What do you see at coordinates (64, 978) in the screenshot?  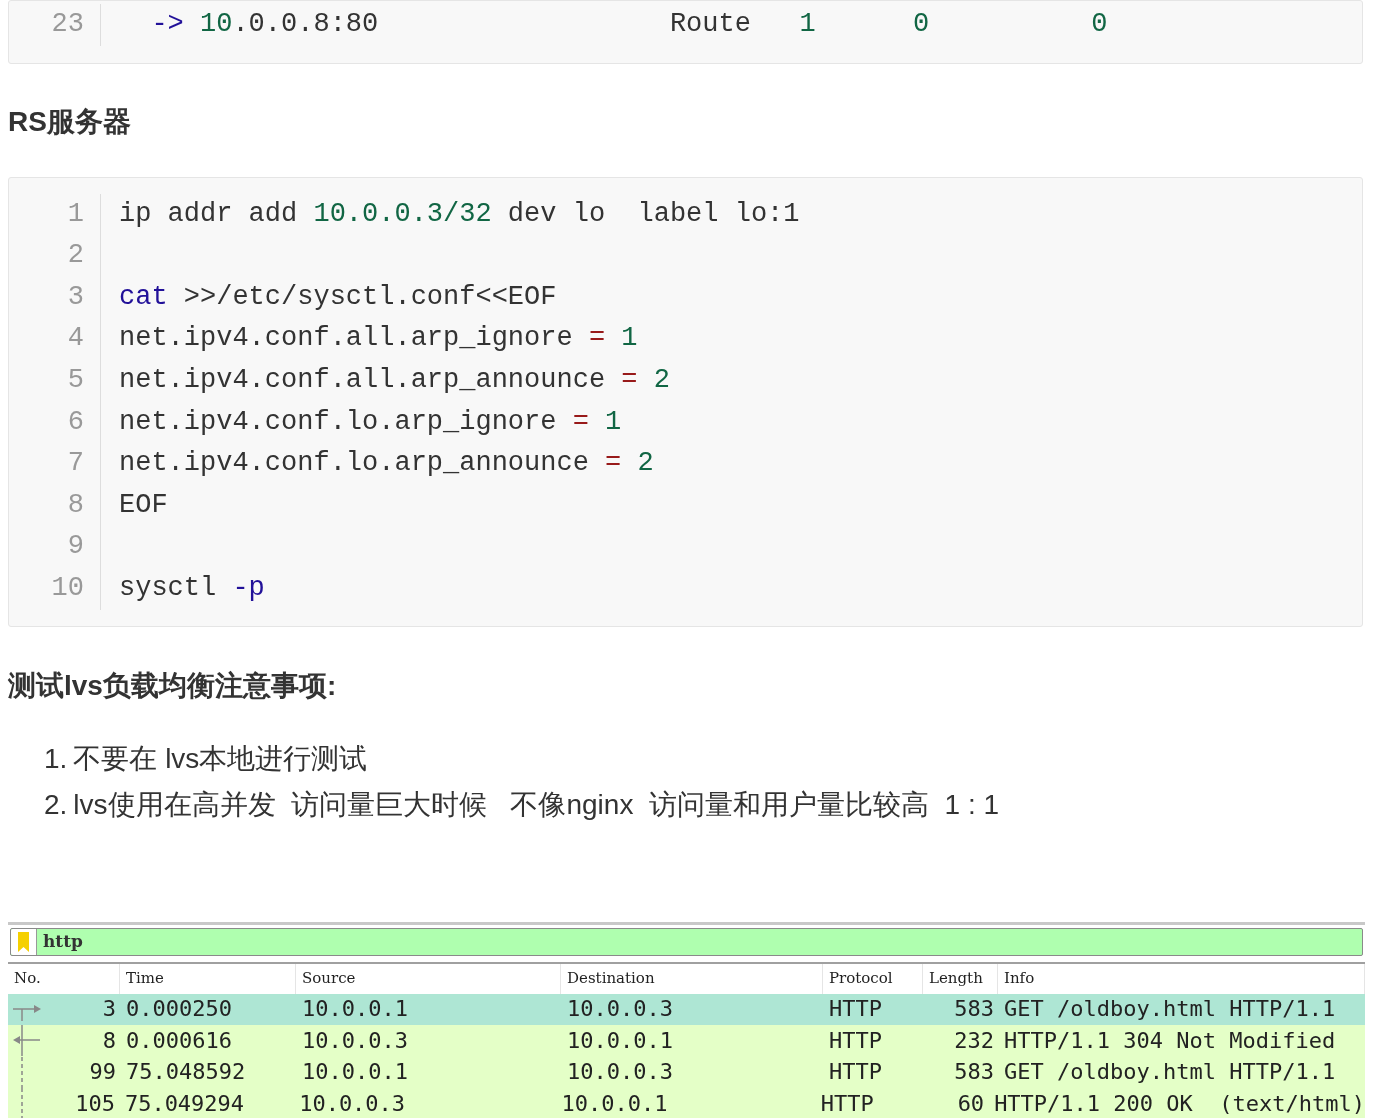 I see `column-header: No.` at bounding box center [64, 978].